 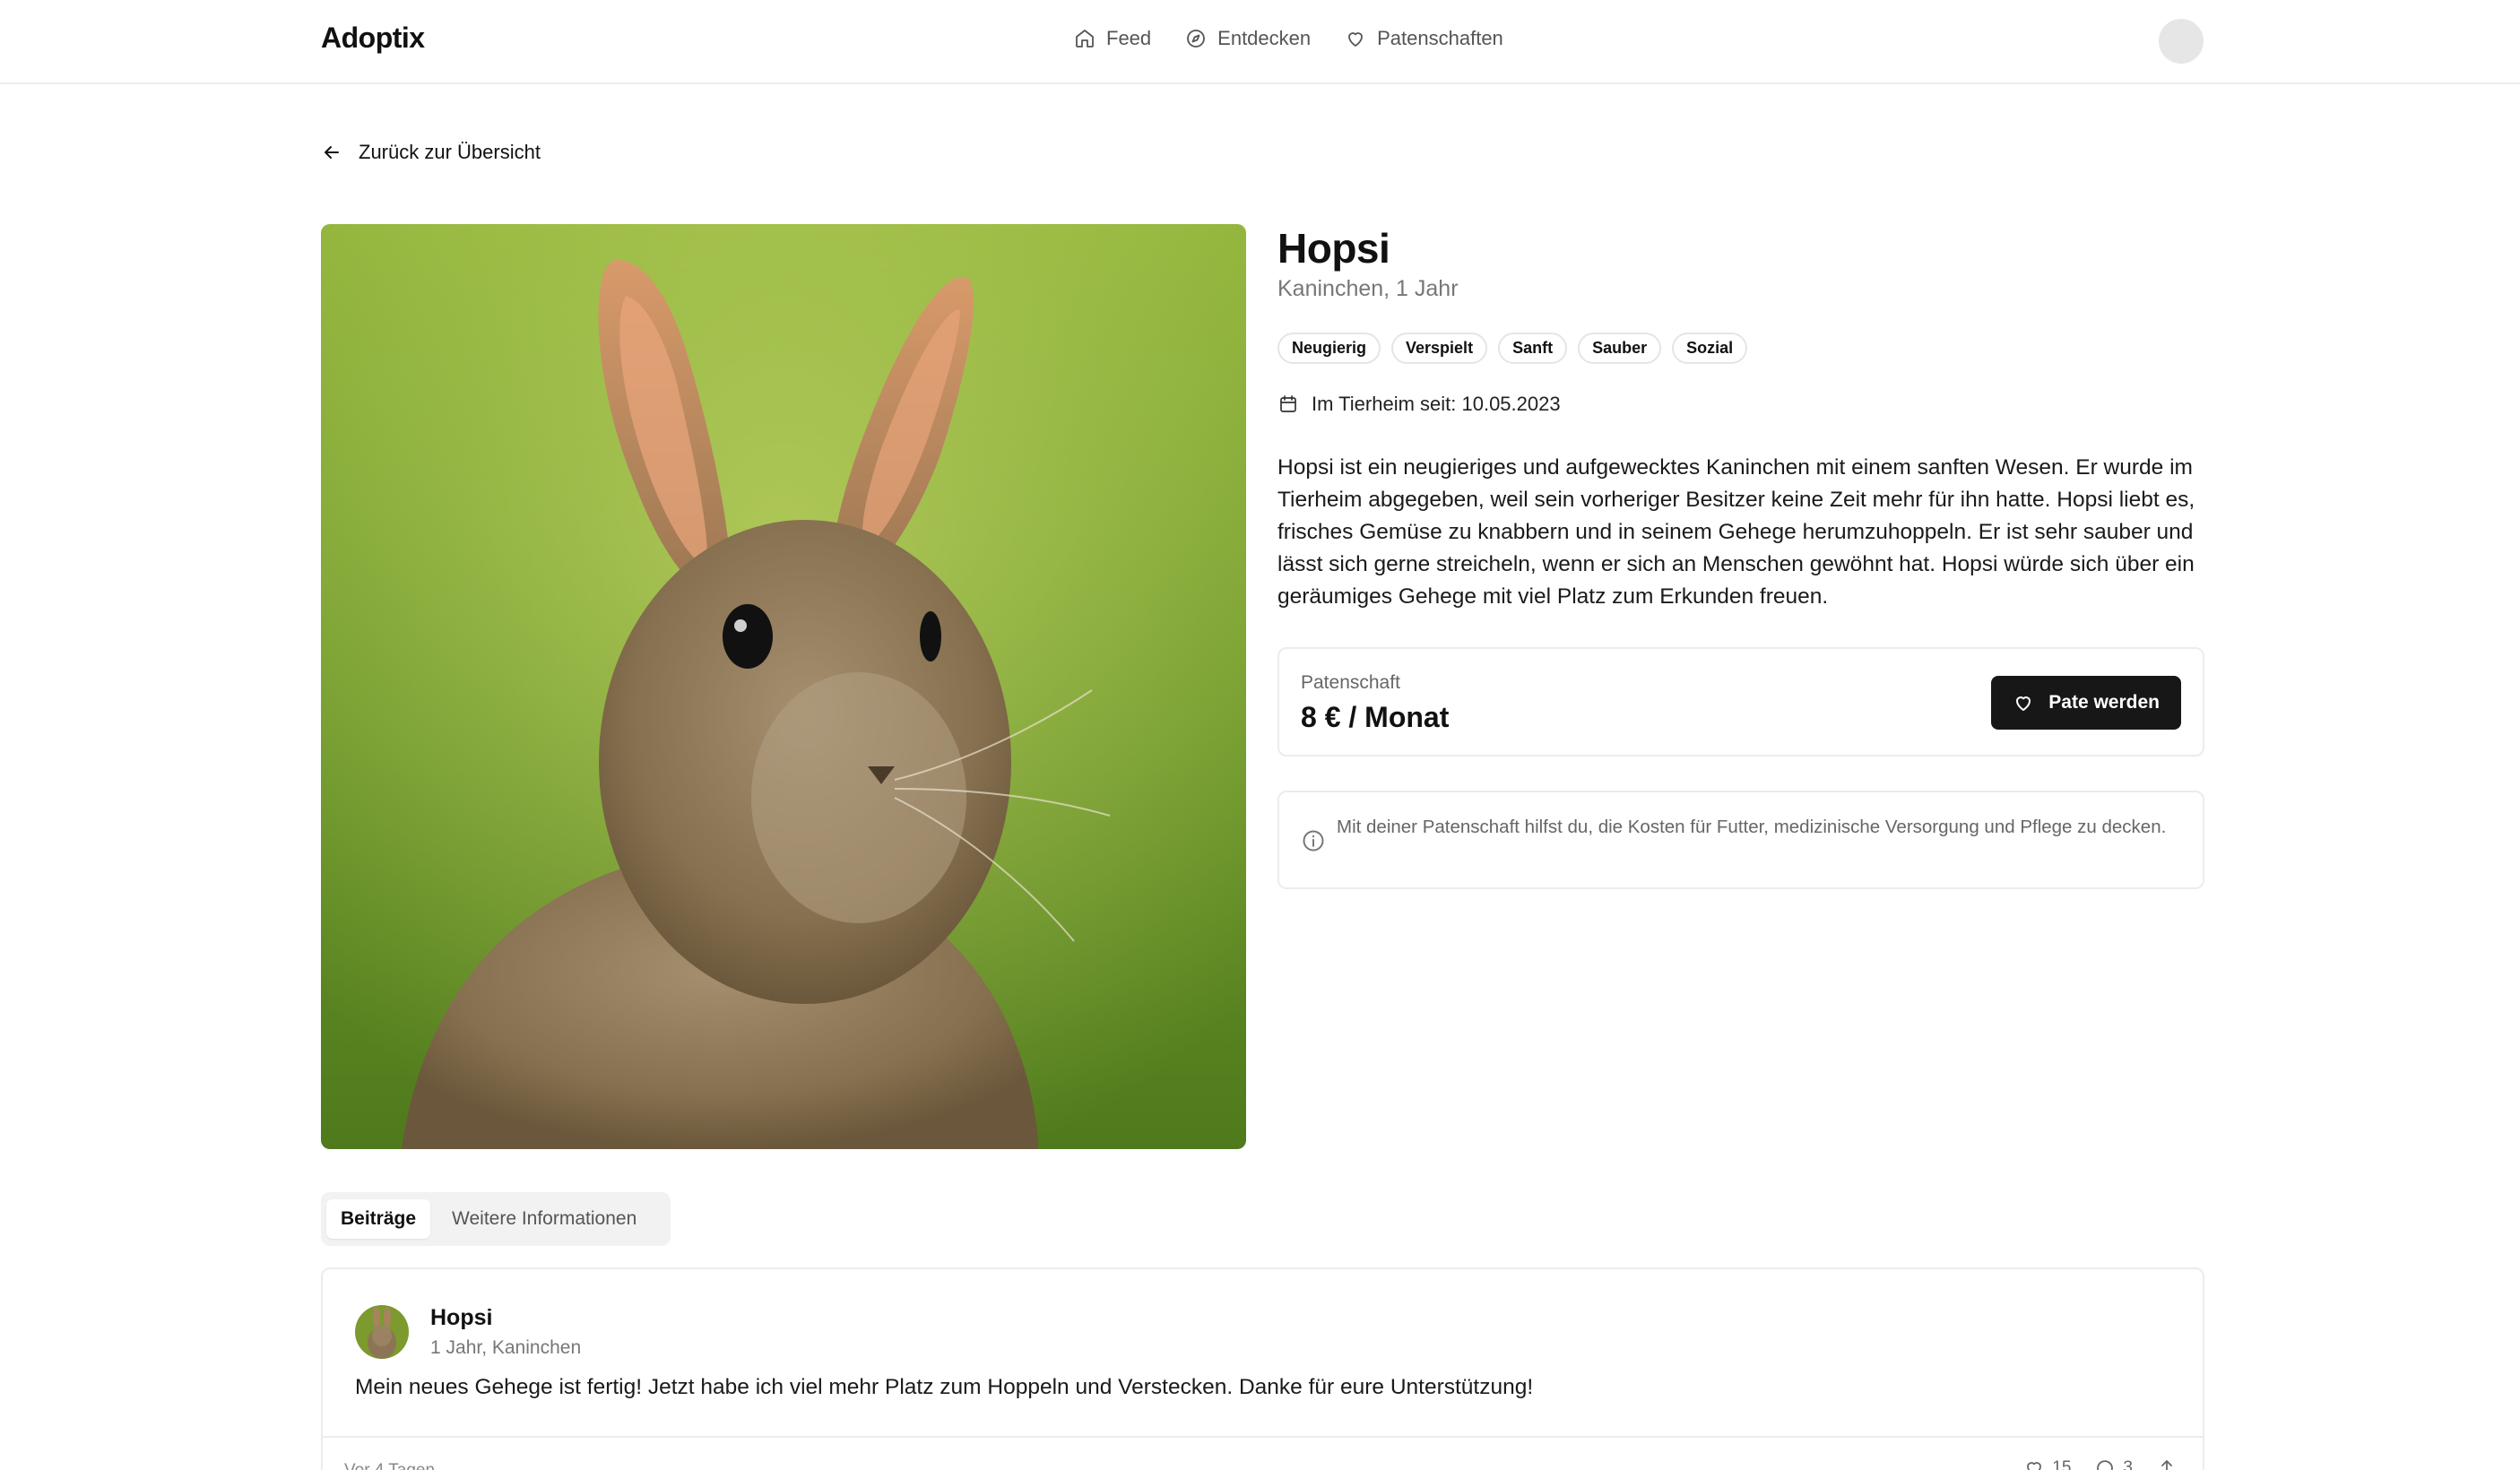 What do you see at coordinates (1333, 248) in the screenshot?
I see `animal-name: Hopsi` at bounding box center [1333, 248].